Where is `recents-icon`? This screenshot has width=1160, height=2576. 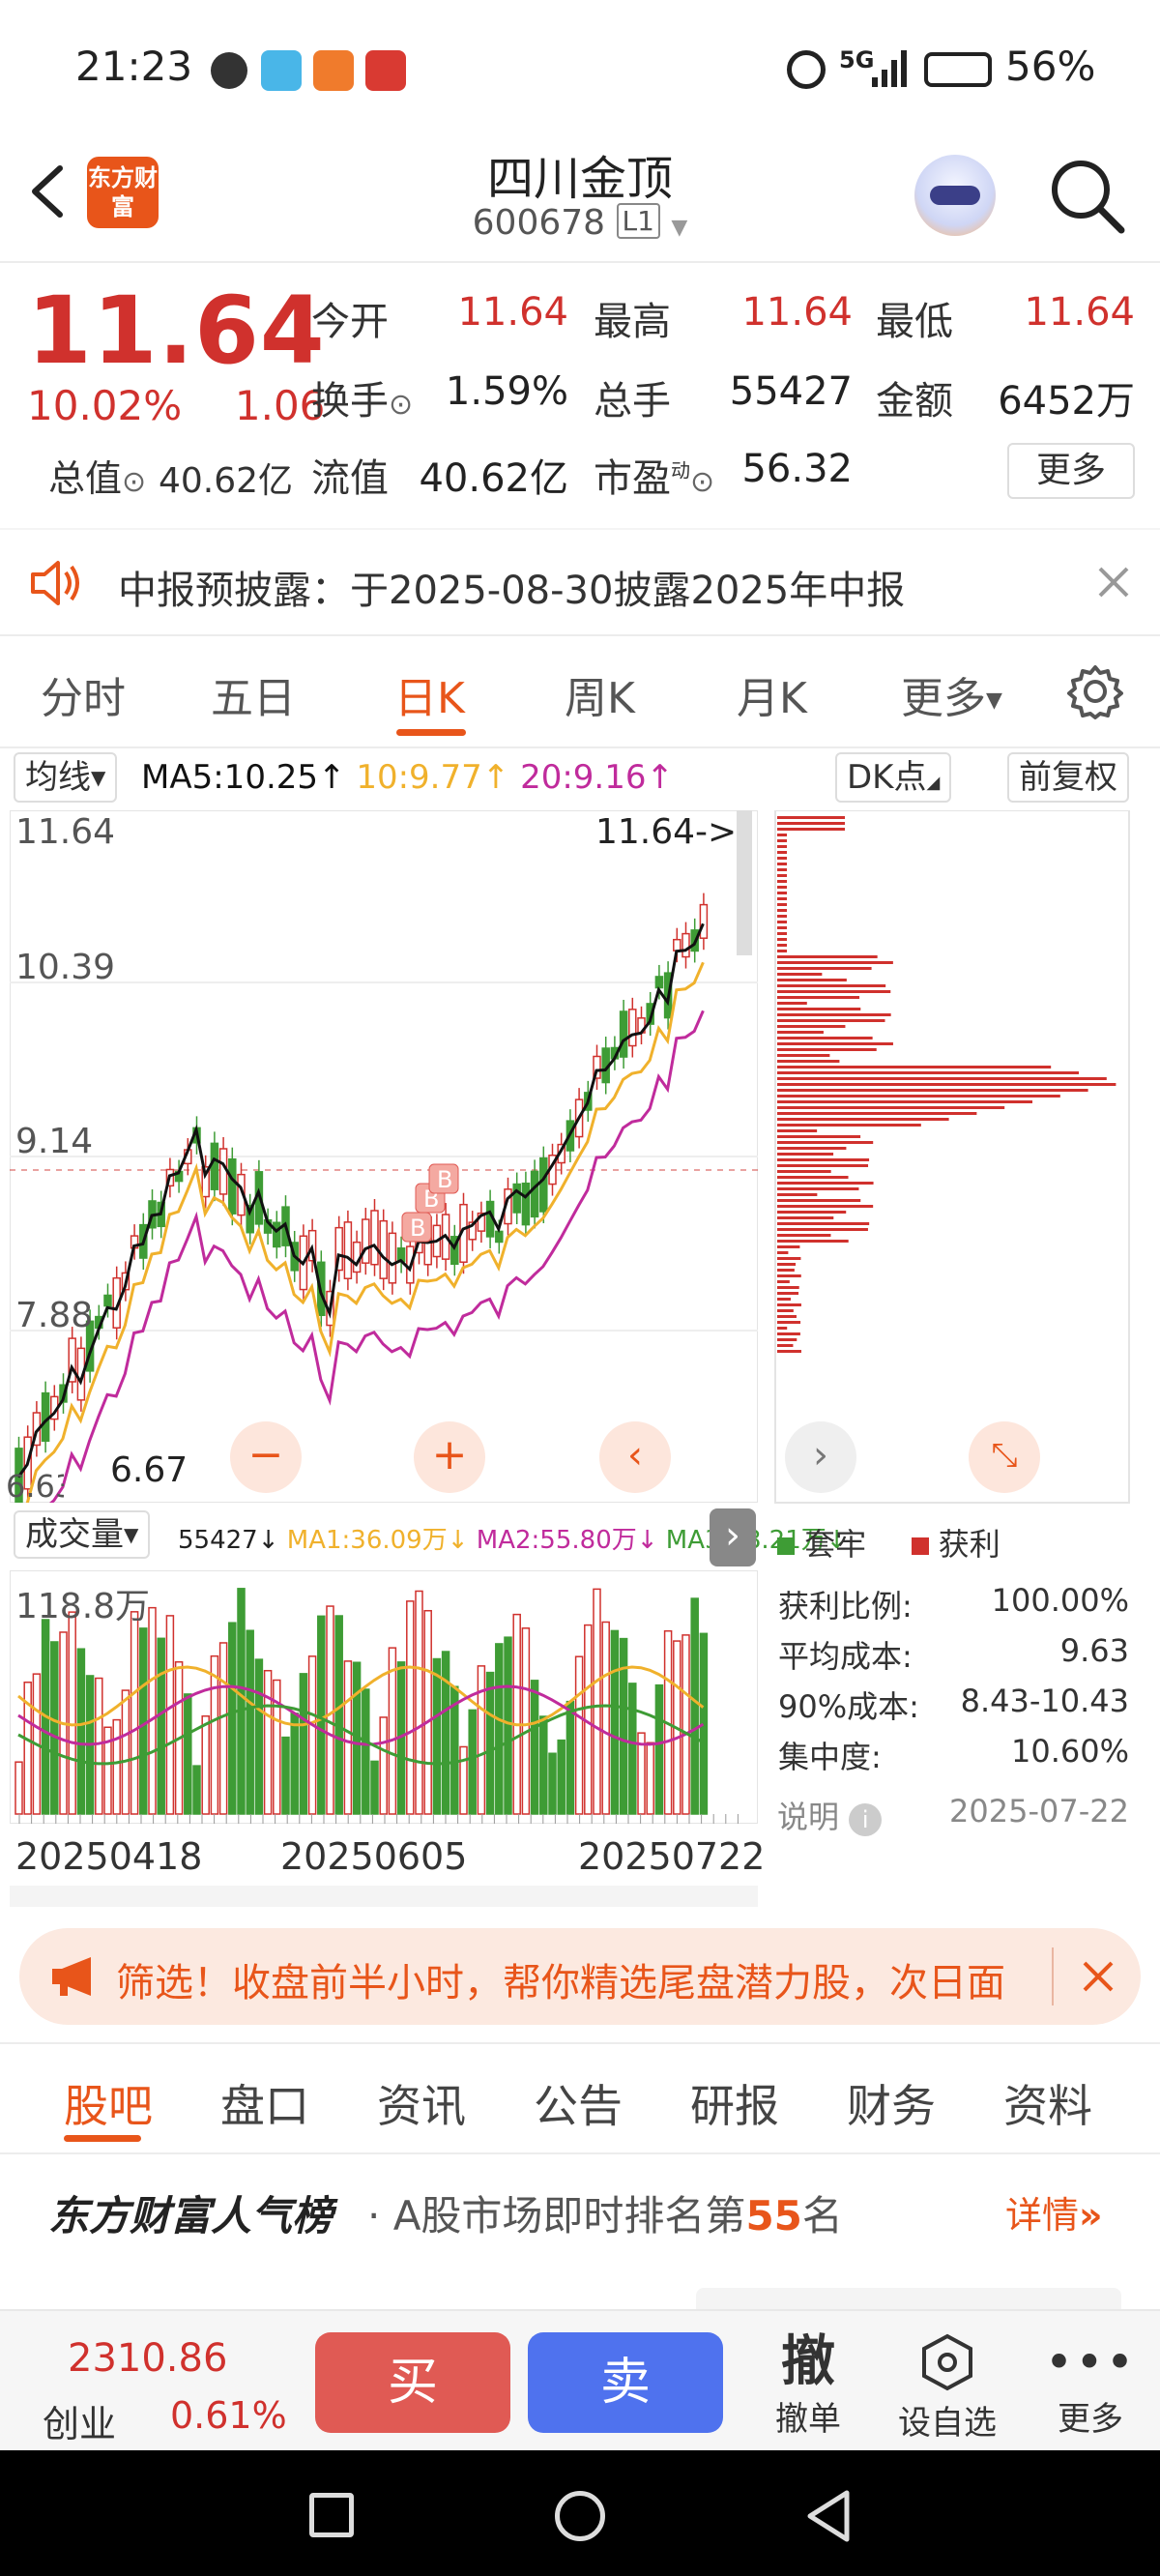
recents-icon is located at coordinates (332, 2515).